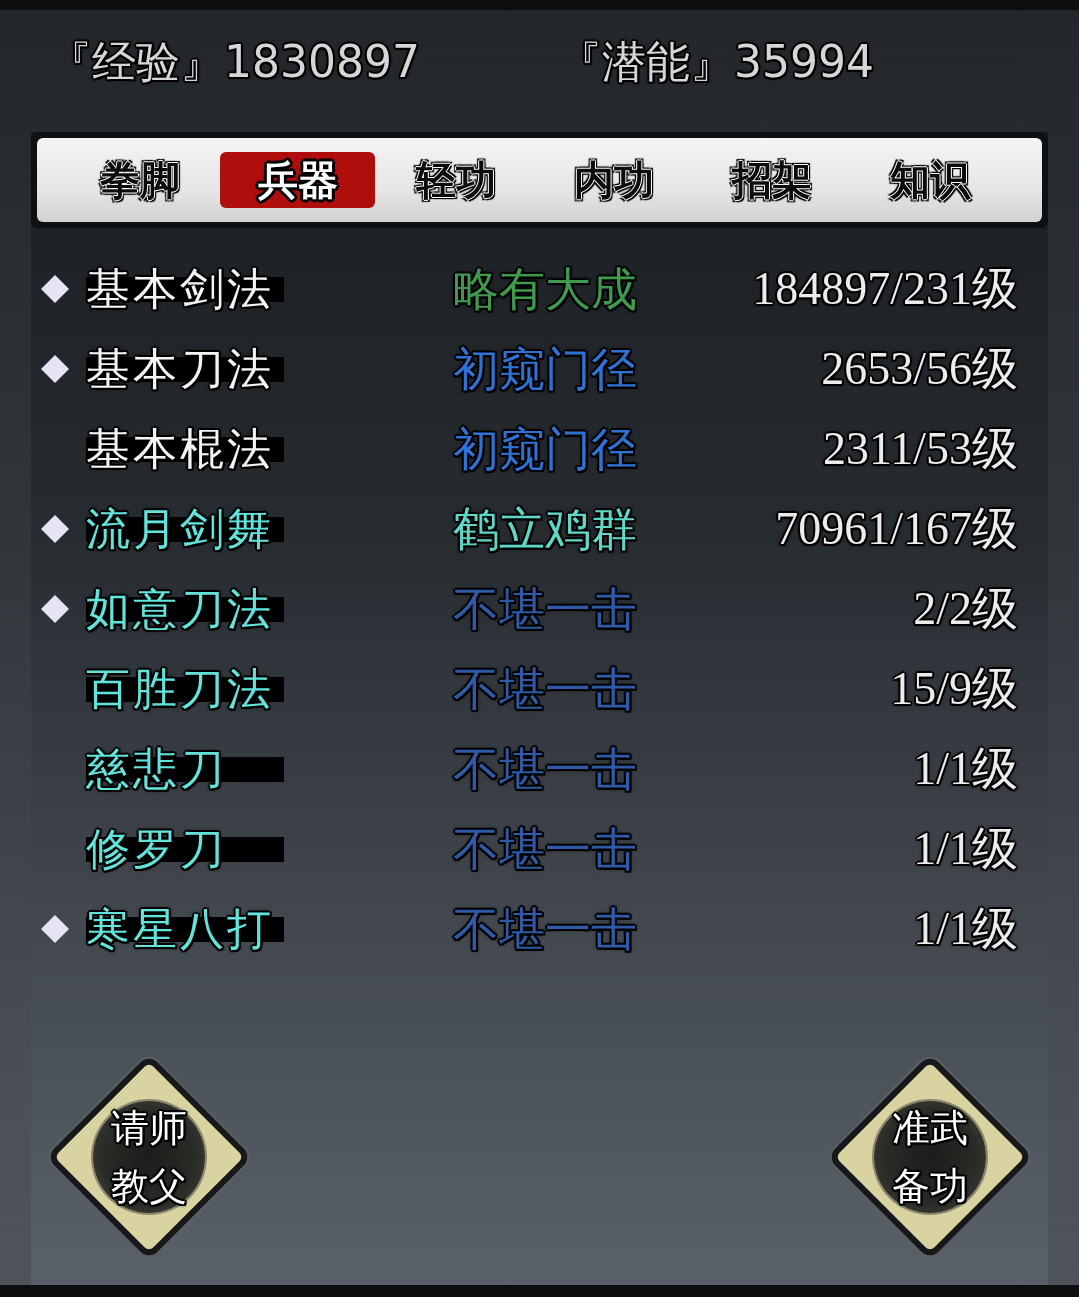 The height and width of the screenshot is (1297, 1079). What do you see at coordinates (896, 529) in the screenshot?
I see `experience-level-text: 70961/167级` at bounding box center [896, 529].